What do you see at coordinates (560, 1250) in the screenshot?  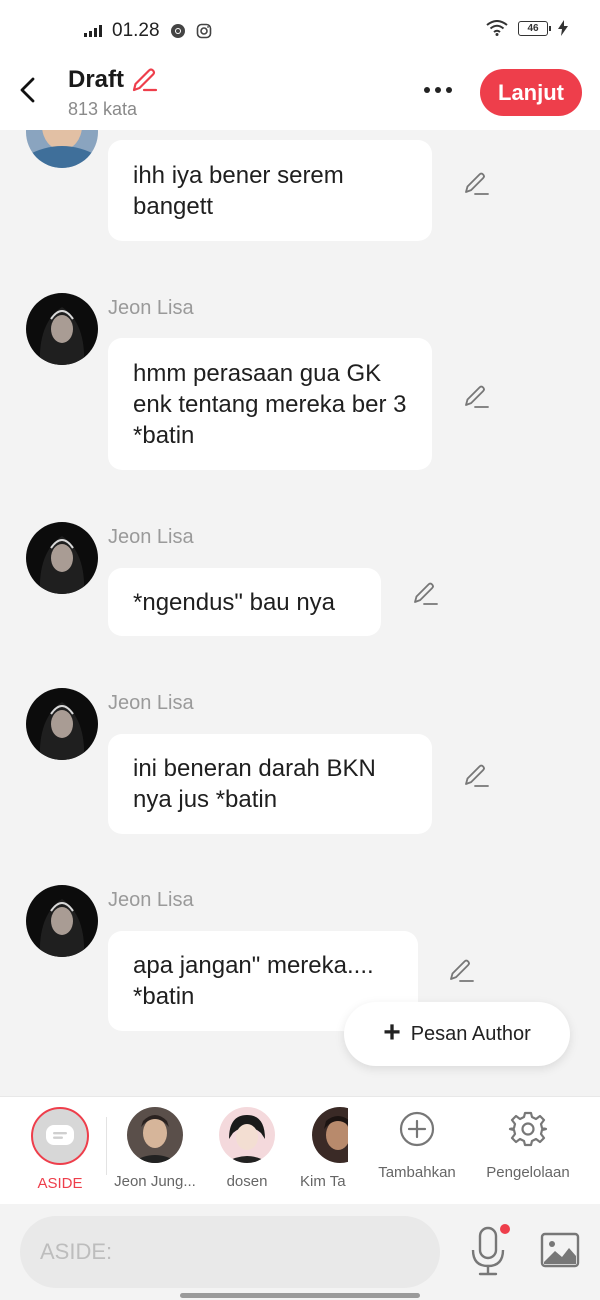 I see `image-icon` at bounding box center [560, 1250].